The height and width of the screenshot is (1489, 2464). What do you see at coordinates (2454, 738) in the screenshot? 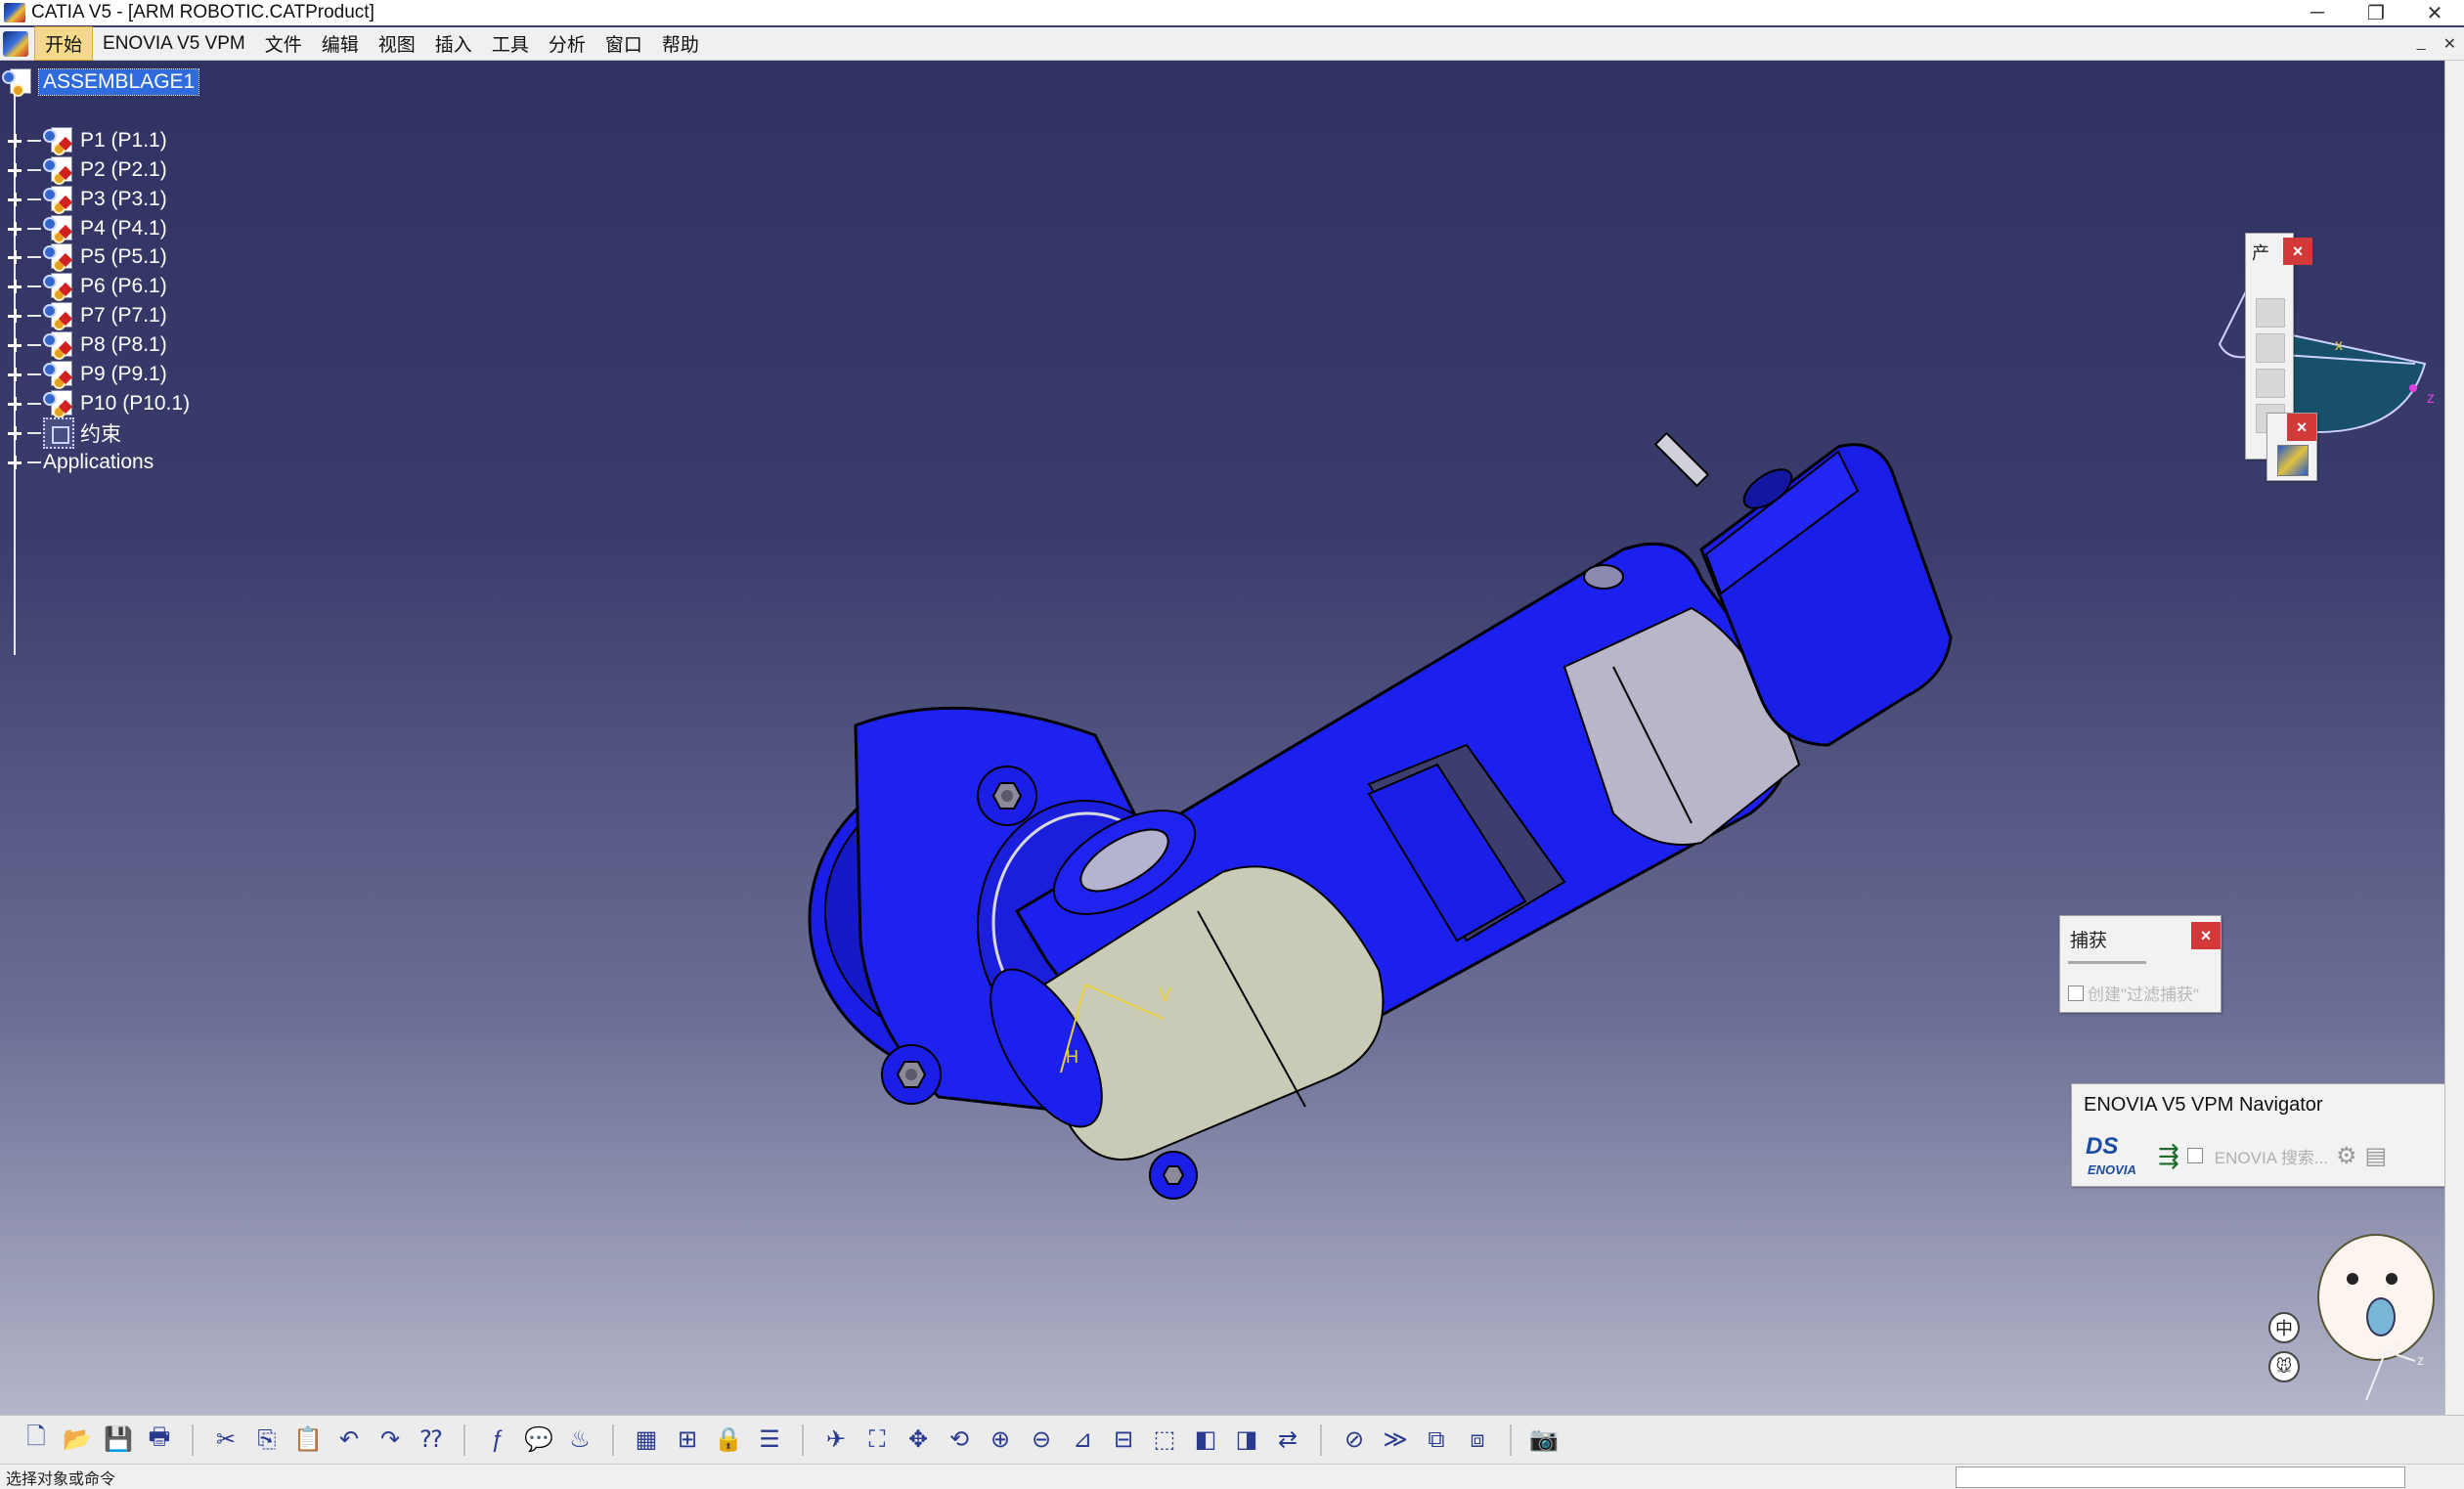
I see `right-toolbar-strip` at bounding box center [2454, 738].